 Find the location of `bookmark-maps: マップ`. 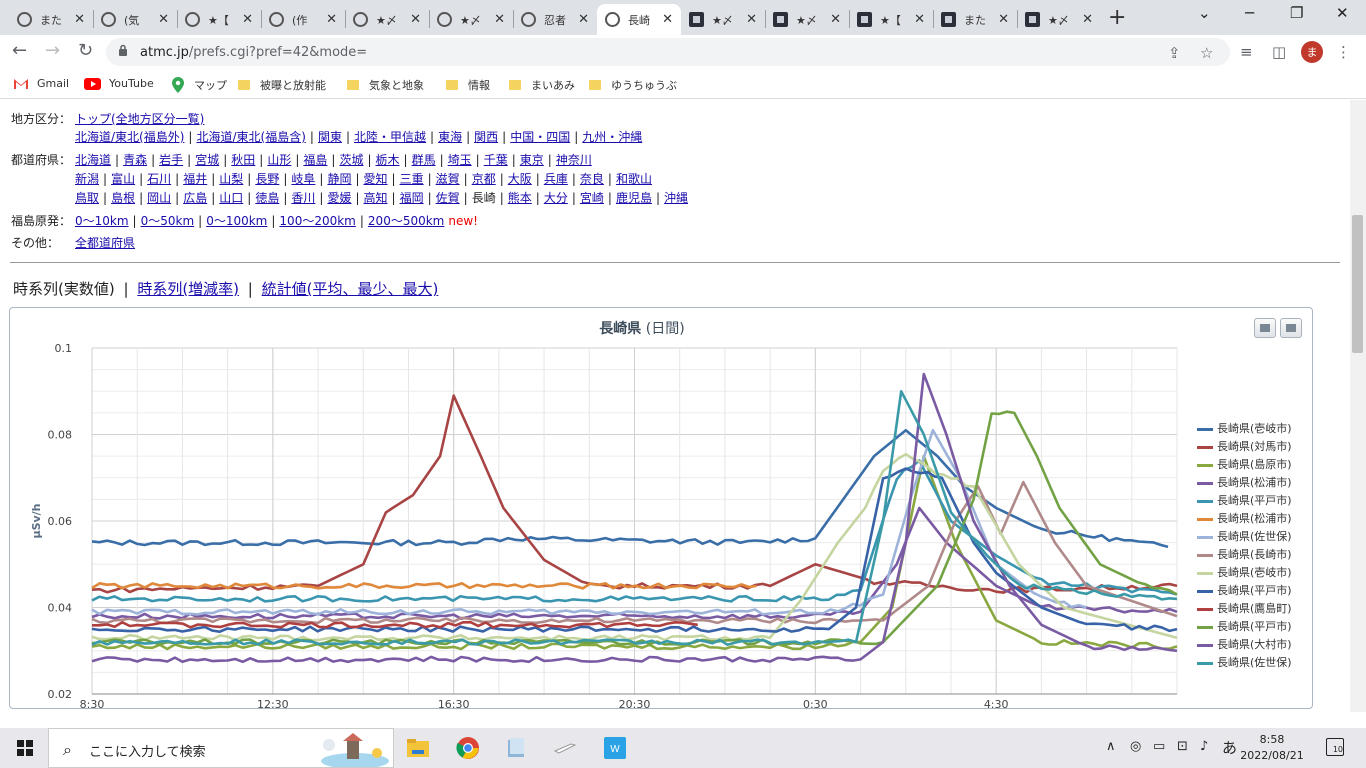

bookmark-maps: マップ is located at coordinates (199, 85).